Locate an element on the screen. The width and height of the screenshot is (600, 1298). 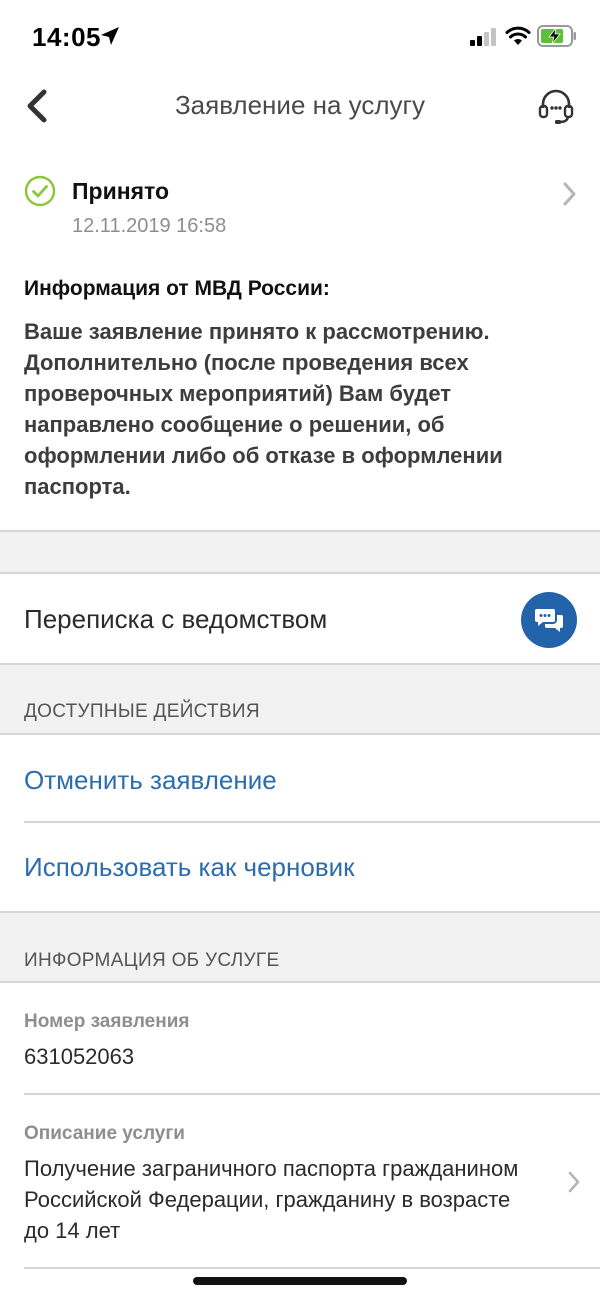
service-info-header-label: ИНФОРМАЦИЯ ОБ УСЛУГЕ is located at coordinates (152, 960).